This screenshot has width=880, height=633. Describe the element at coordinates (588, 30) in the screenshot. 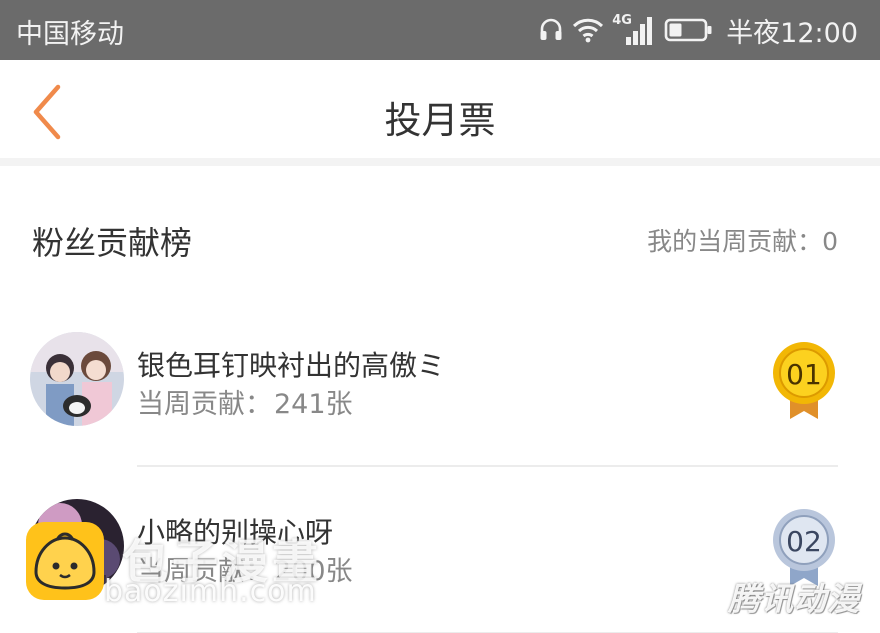

I see `wifi-icon` at that location.